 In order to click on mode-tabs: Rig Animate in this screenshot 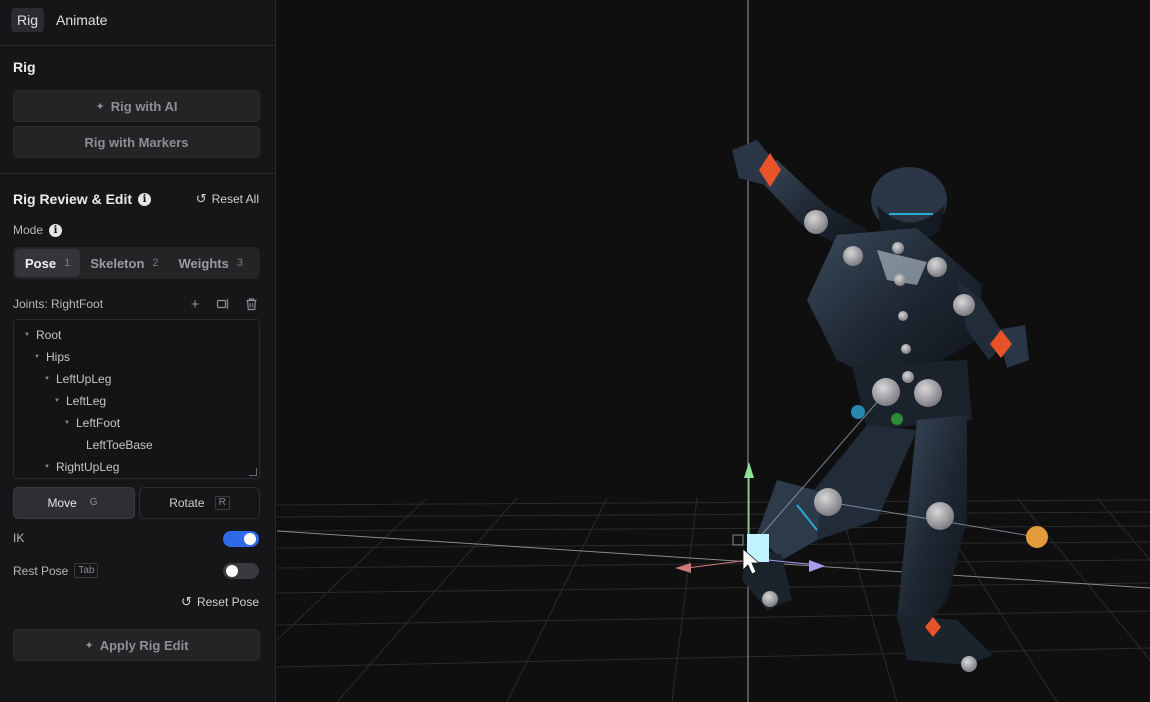, I will do `click(62, 20)`.